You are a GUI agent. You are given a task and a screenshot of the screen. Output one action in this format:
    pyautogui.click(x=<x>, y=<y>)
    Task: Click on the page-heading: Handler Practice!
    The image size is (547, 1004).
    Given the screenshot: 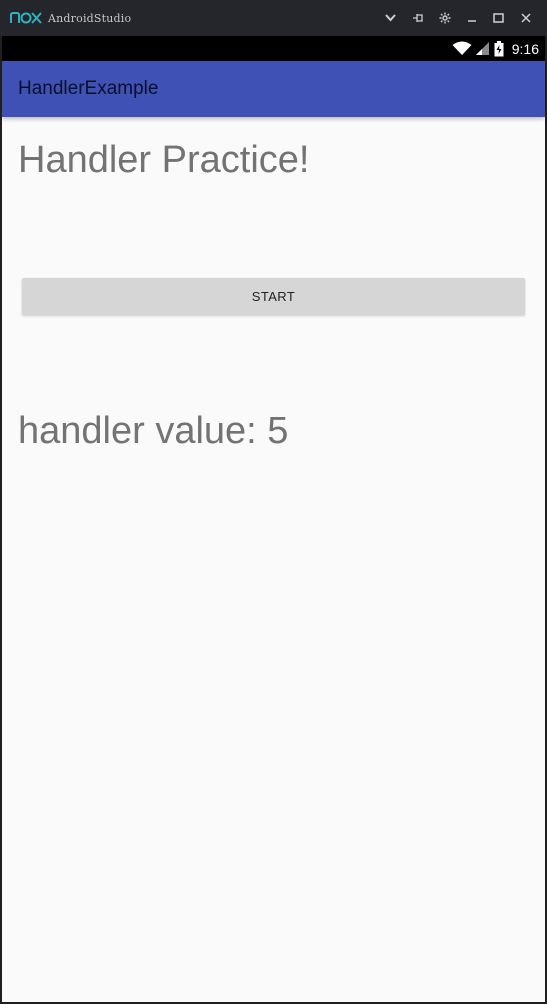 What is the action you would take?
    pyautogui.click(x=164, y=160)
    